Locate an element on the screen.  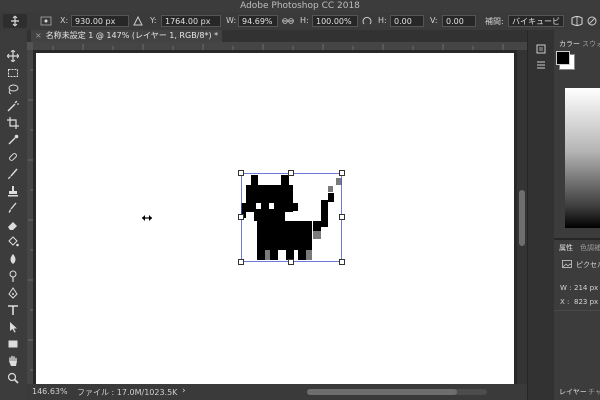
panel-x-value: 823 px is located at coordinates (586, 302).